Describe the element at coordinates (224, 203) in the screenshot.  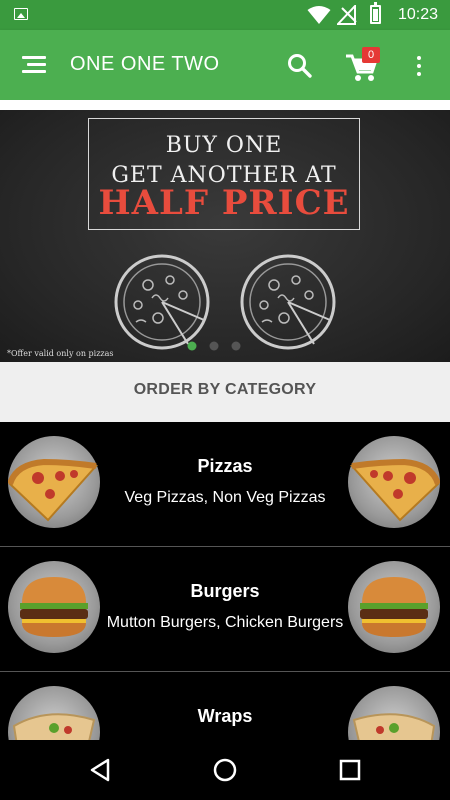
I see `banner-line-3: HALF PRICE` at that location.